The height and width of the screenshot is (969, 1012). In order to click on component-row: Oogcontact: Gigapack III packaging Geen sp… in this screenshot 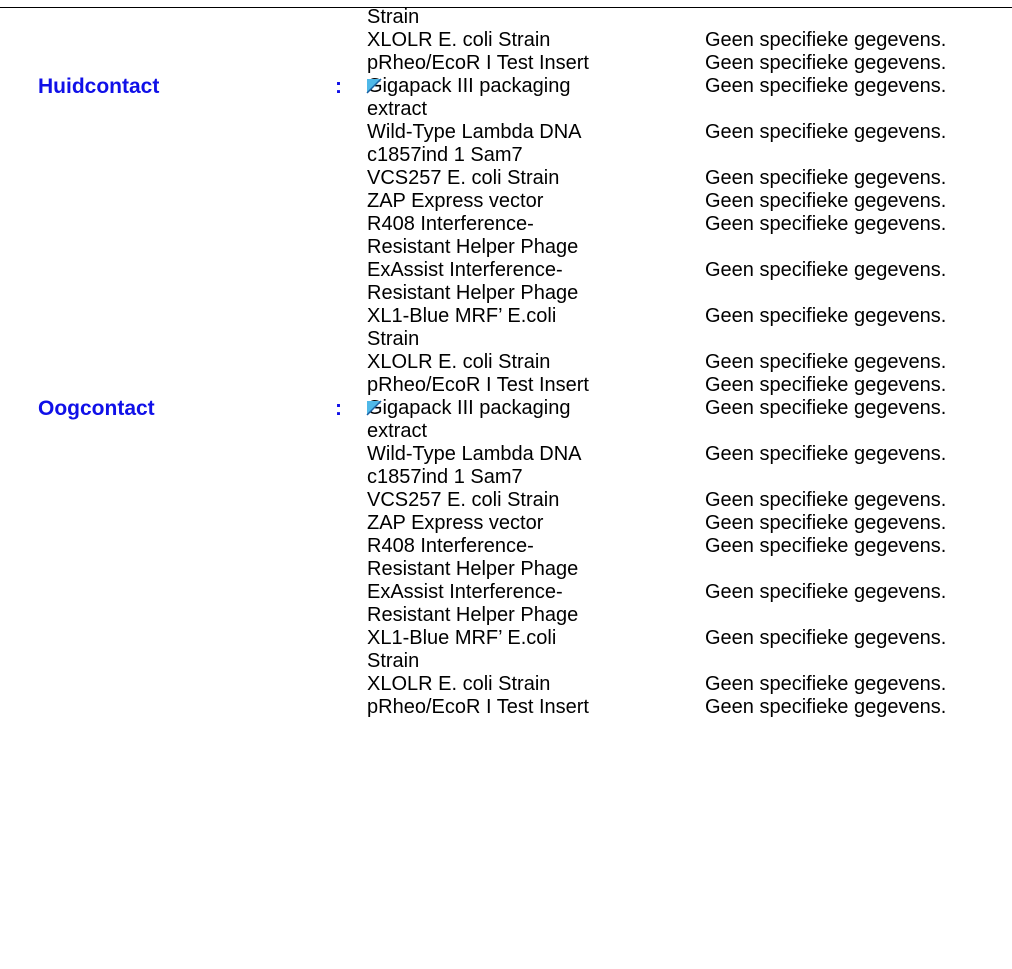, I will do `click(506, 408)`.